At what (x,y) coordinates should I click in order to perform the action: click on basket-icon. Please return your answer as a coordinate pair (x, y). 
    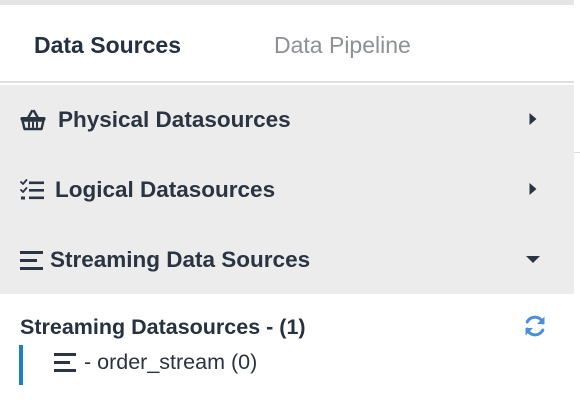
    Looking at the image, I should click on (33, 120).